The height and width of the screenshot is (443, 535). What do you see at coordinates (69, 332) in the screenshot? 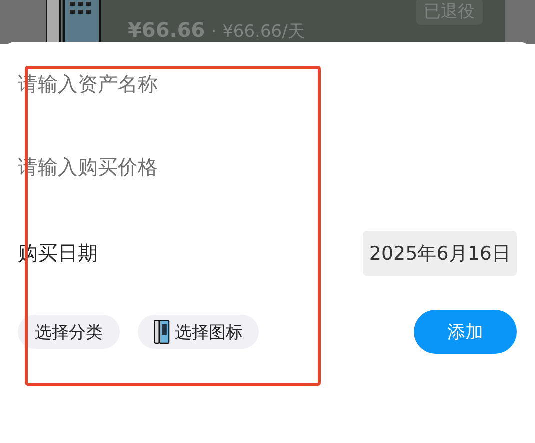
I see `chip-button: 选择分类` at bounding box center [69, 332].